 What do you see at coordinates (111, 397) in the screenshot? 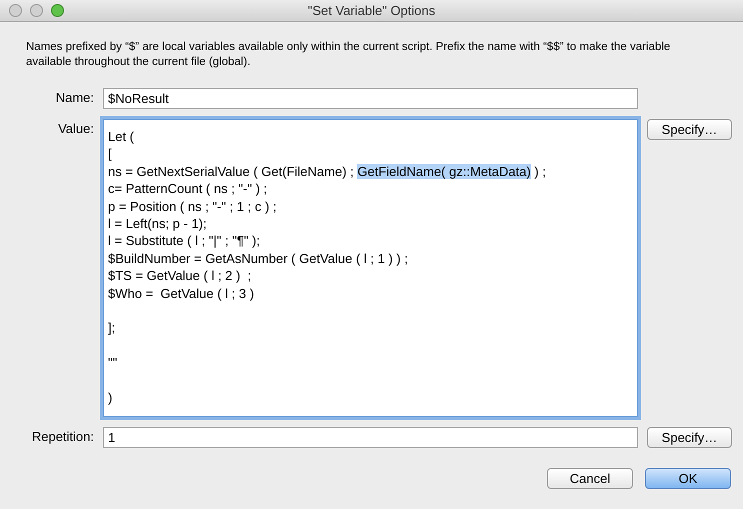
I see `code-line: )` at bounding box center [111, 397].